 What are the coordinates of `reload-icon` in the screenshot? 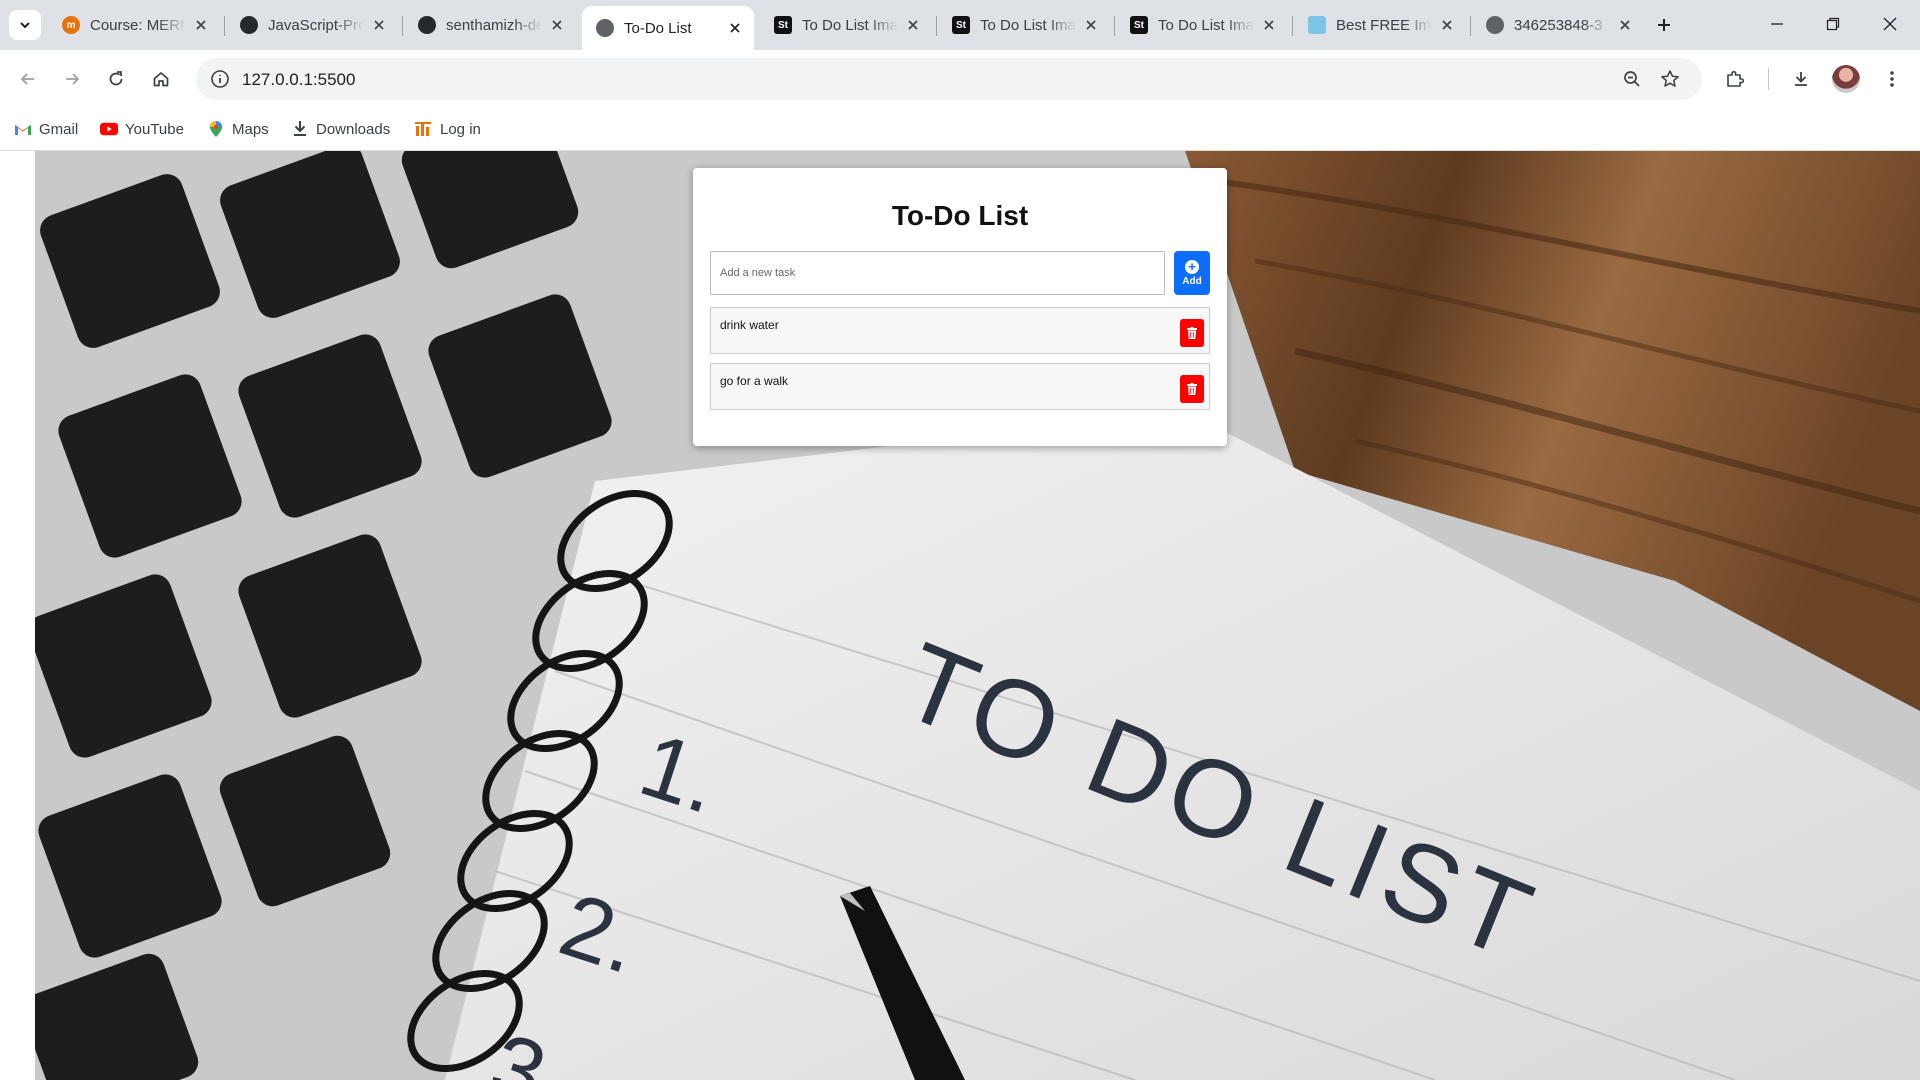 It's located at (116, 78).